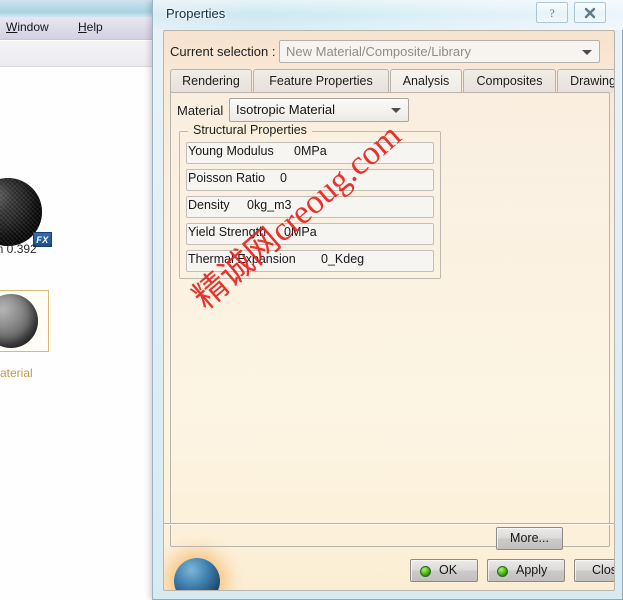  I want to click on menu-item-help-label: elp, so click(94, 27).